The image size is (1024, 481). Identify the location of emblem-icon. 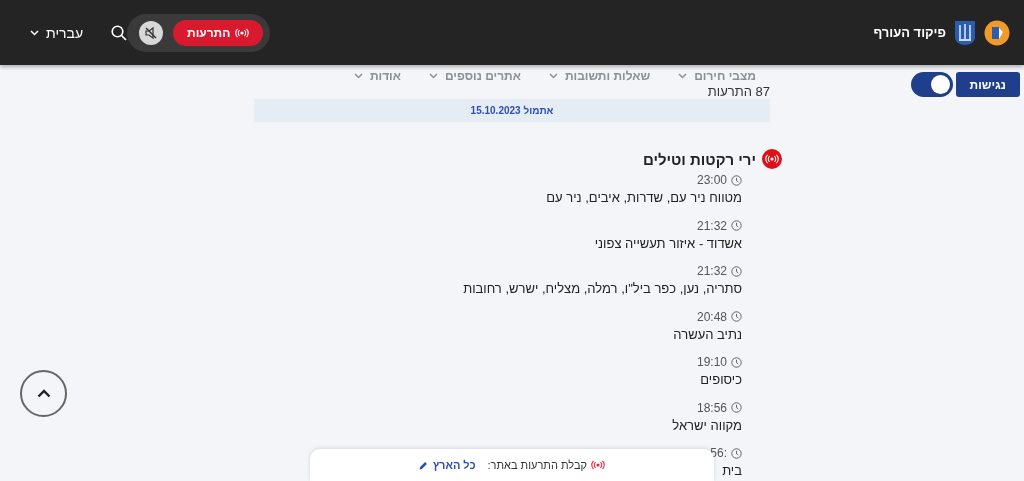
(965, 32).